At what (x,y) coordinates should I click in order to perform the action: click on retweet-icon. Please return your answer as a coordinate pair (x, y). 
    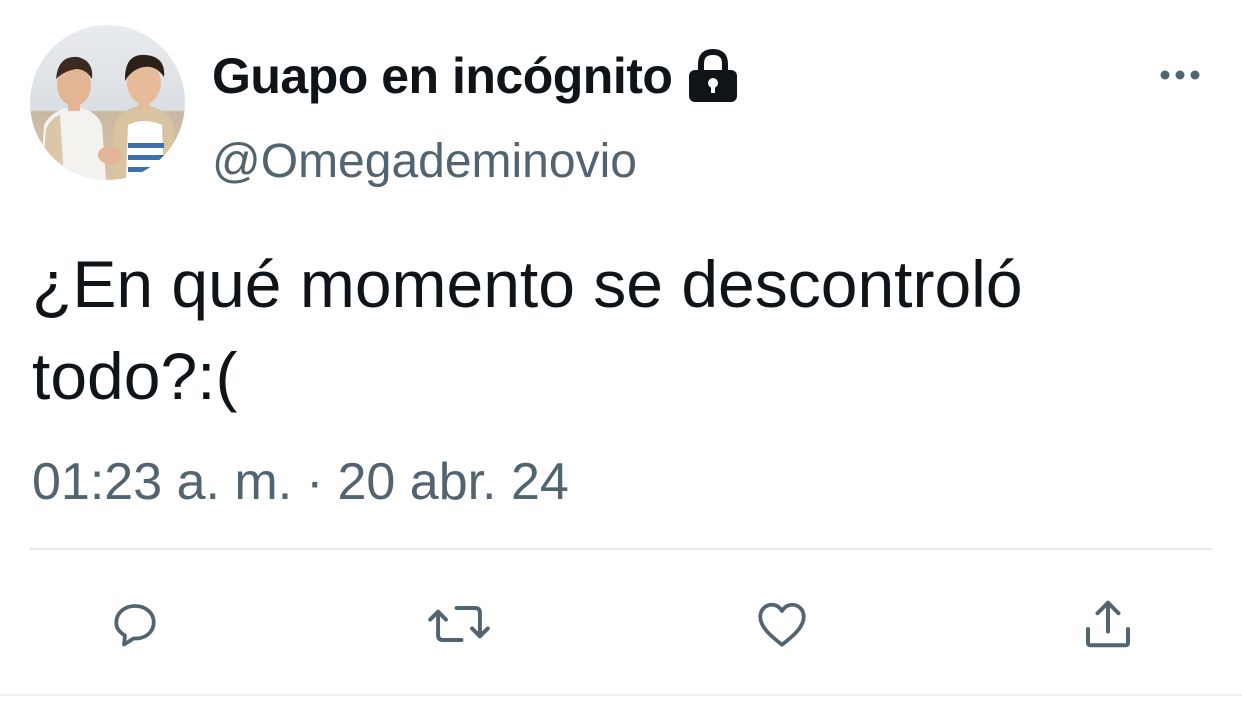
    Looking at the image, I should click on (459, 624).